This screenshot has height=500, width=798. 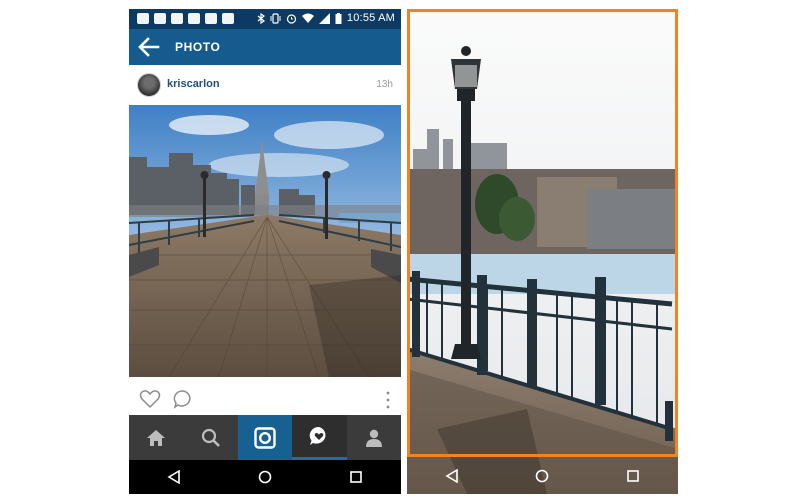 I want to click on image-icon, so click(x=194, y=18).